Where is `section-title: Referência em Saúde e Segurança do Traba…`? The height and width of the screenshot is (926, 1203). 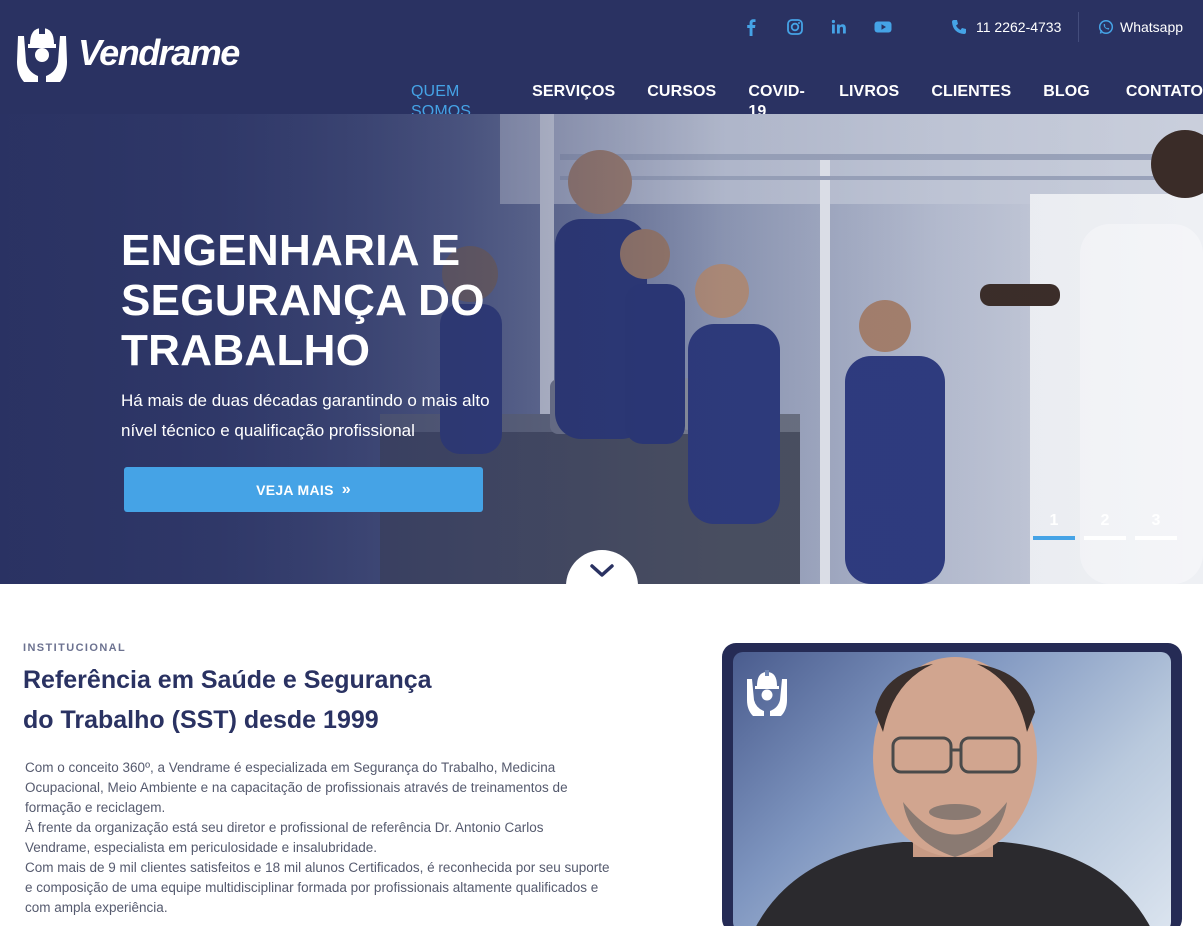 section-title: Referência em Saúde e Segurança do Traba… is located at coordinates (227, 700).